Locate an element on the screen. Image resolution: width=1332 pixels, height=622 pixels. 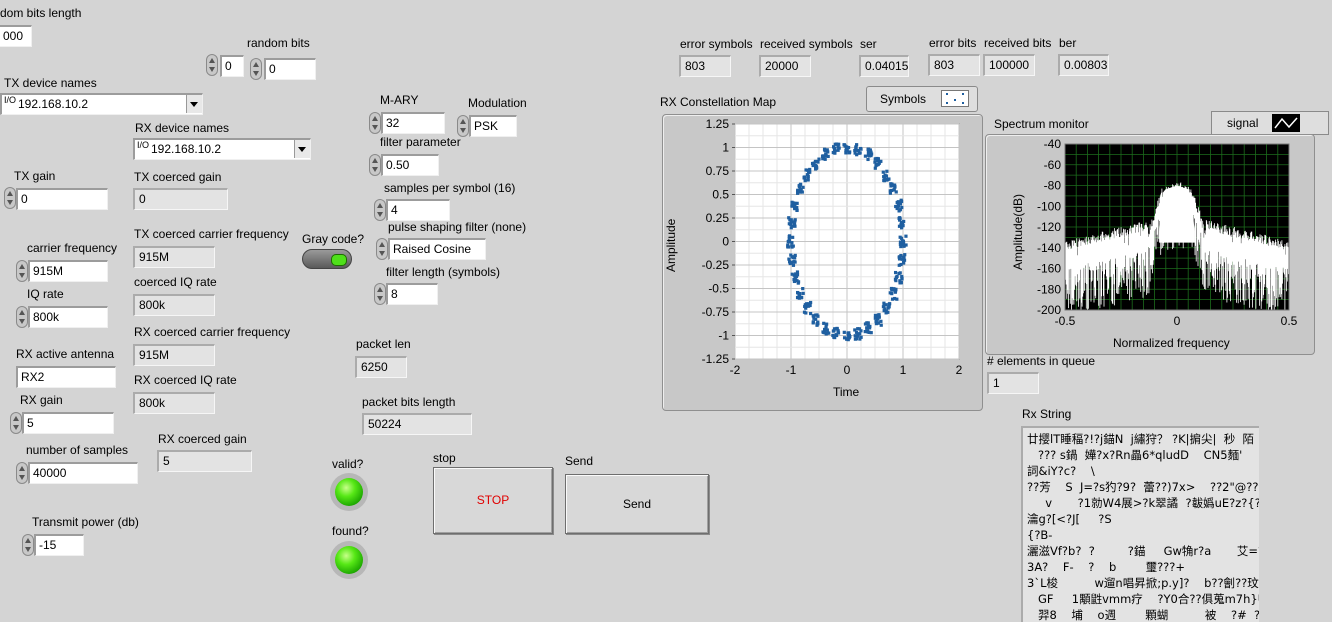
carrier-frequency-stepper is located at coordinates (22, 271).